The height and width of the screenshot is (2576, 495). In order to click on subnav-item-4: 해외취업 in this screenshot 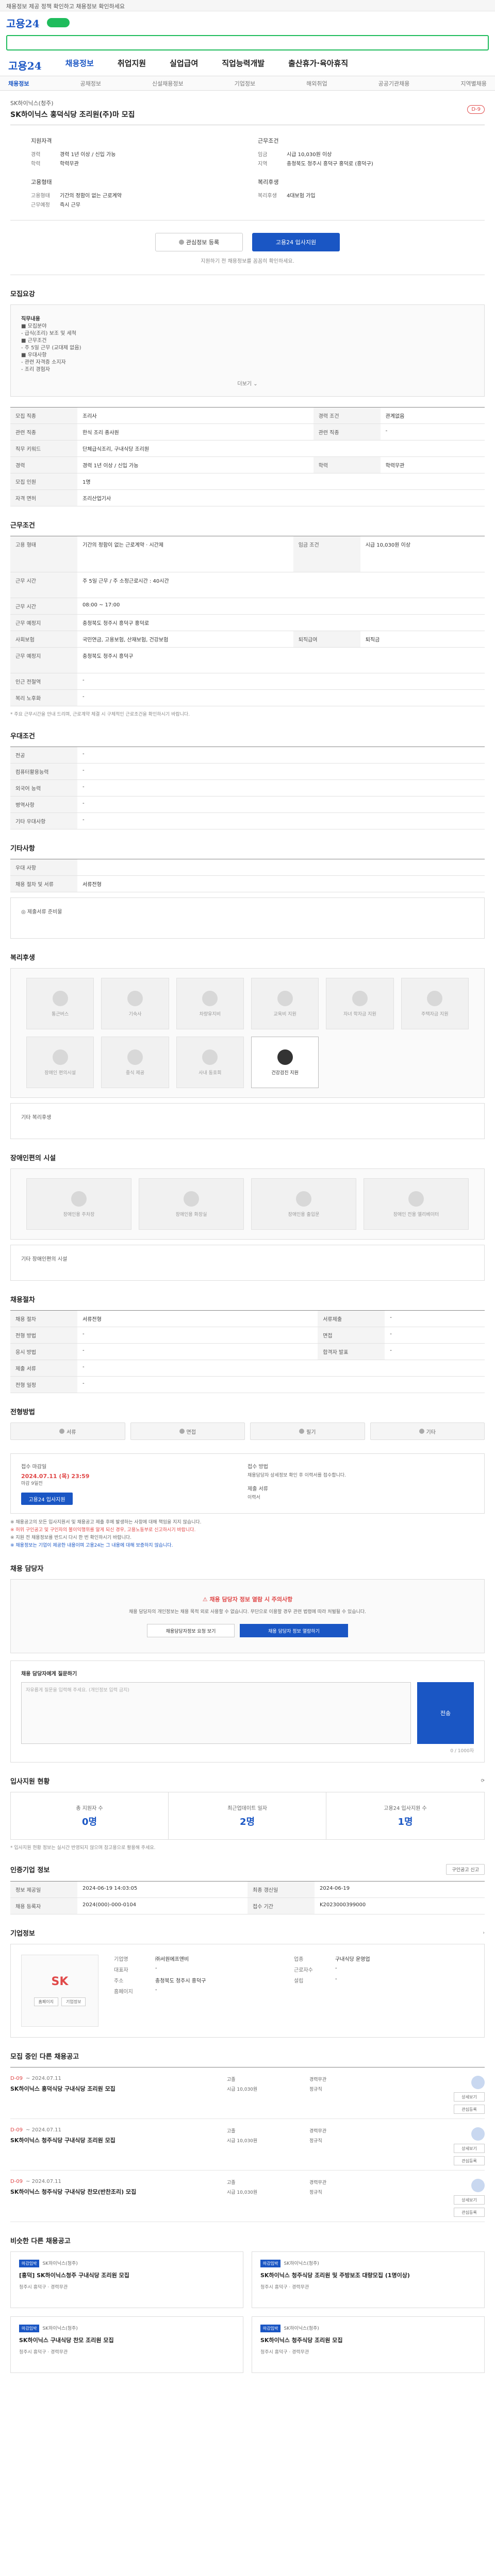, I will do `click(316, 83)`.